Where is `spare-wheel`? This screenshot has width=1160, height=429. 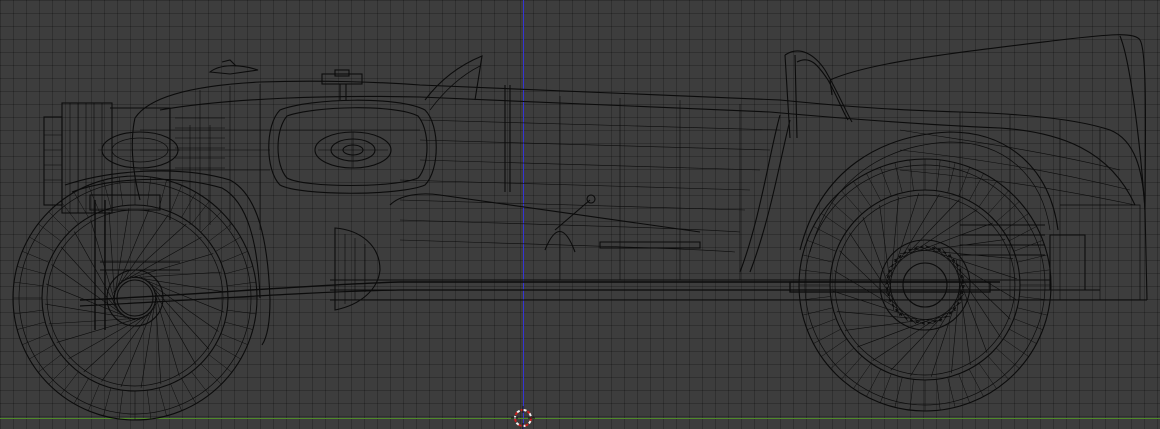
spare-wheel is located at coordinates (352, 131).